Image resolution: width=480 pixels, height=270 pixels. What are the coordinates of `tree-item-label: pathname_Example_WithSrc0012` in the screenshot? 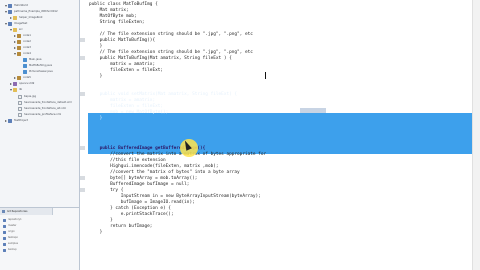 It's located at (36, 11).